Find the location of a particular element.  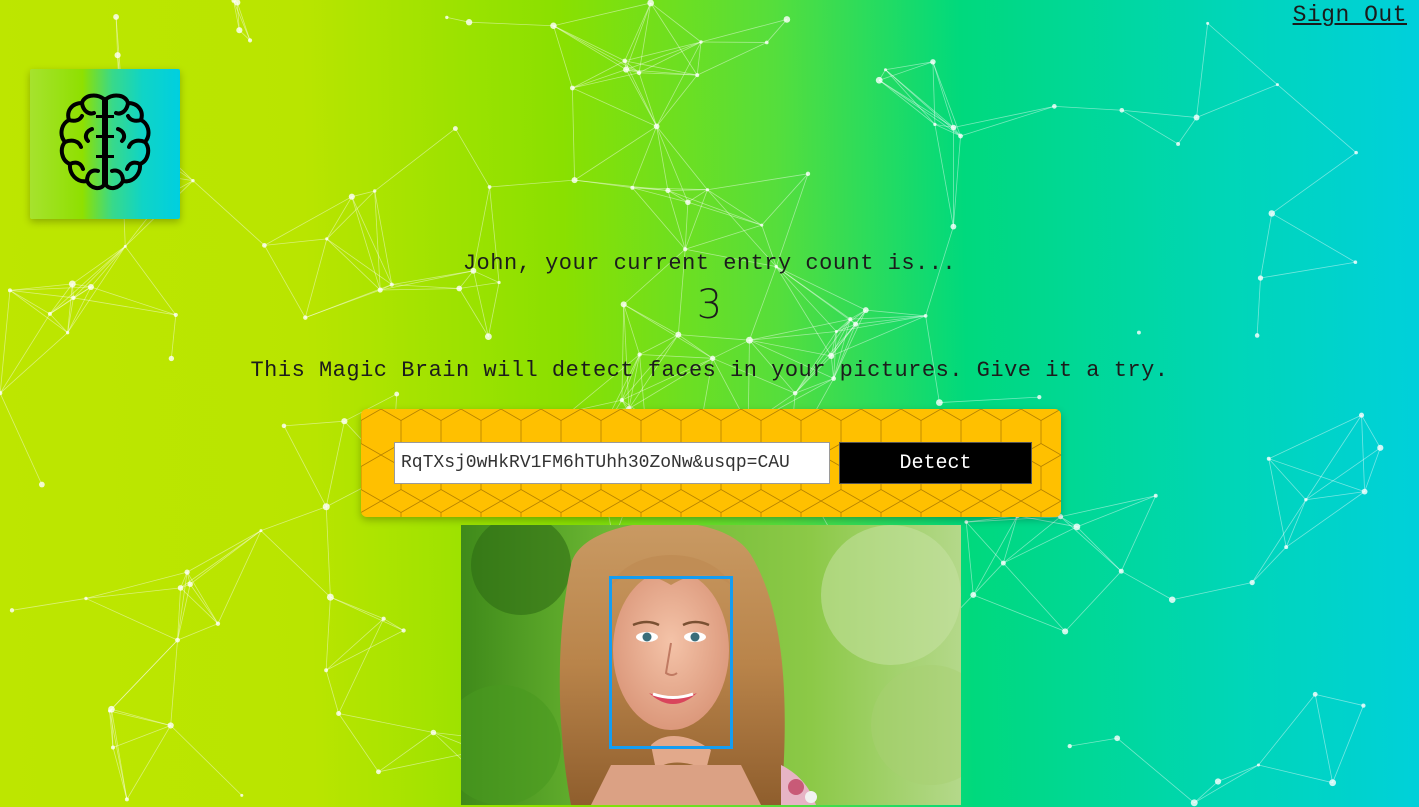

image-url-input is located at coordinates (612, 463).